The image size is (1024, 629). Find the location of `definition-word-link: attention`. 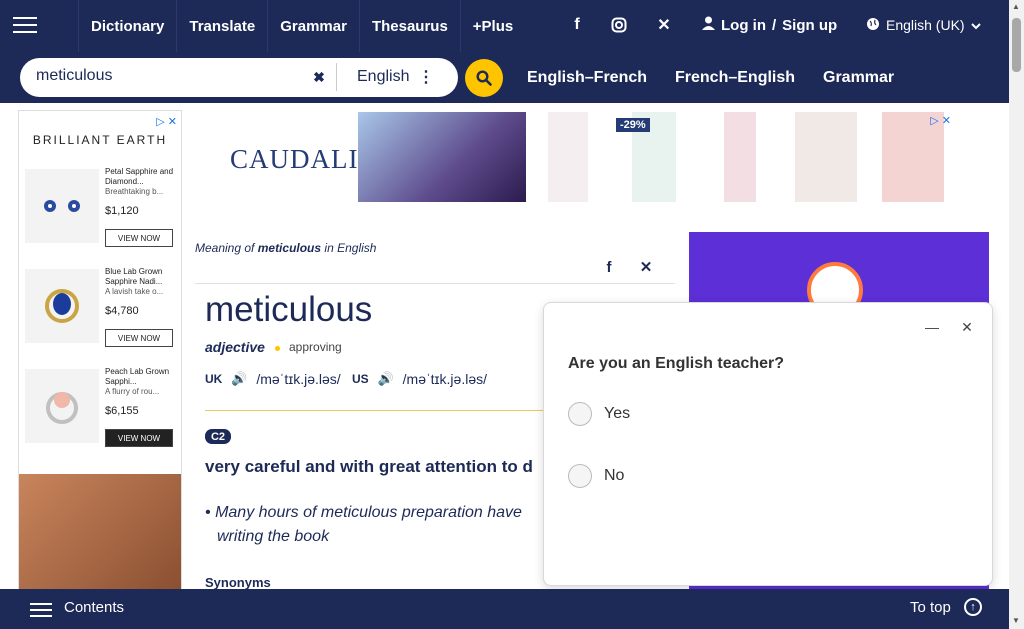

definition-word-link: attention is located at coordinates (461, 466).